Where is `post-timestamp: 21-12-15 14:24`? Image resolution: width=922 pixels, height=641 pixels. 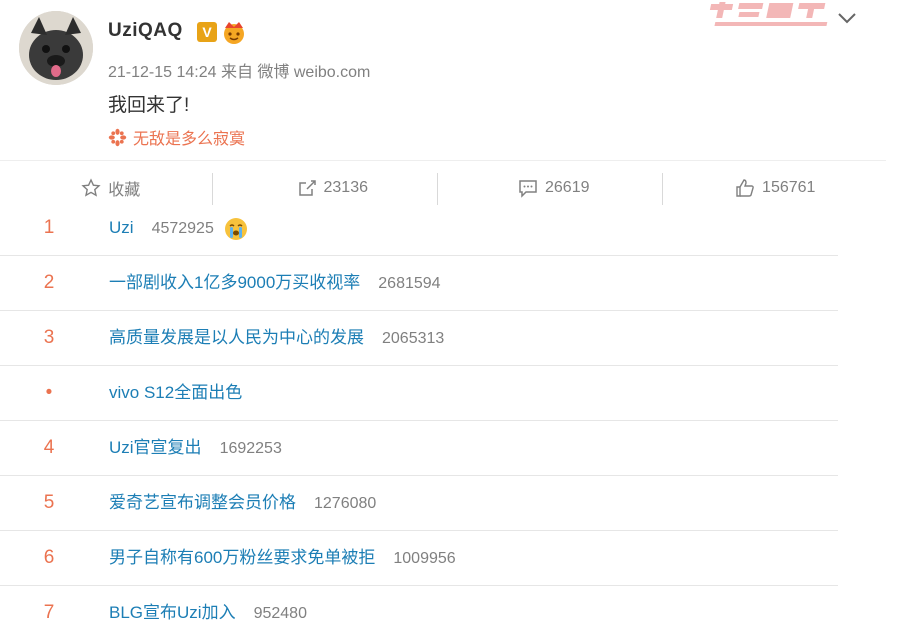
post-timestamp: 21-12-15 14:24 is located at coordinates (162, 72).